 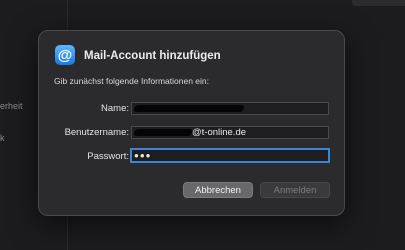 What do you see at coordinates (219, 132) in the screenshot?
I see `username-domain: @t-online.de` at bounding box center [219, 132].